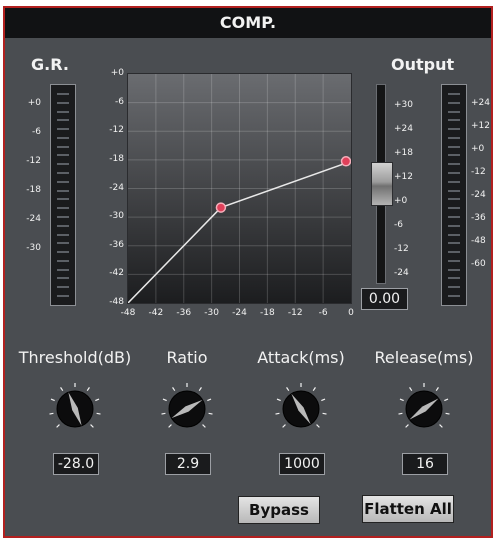 The width and height of the screenshot is (502, 542). Describe the element at coordinates (116, 130) in the screenshot. I see `curve-y-tick: -12` at that location.